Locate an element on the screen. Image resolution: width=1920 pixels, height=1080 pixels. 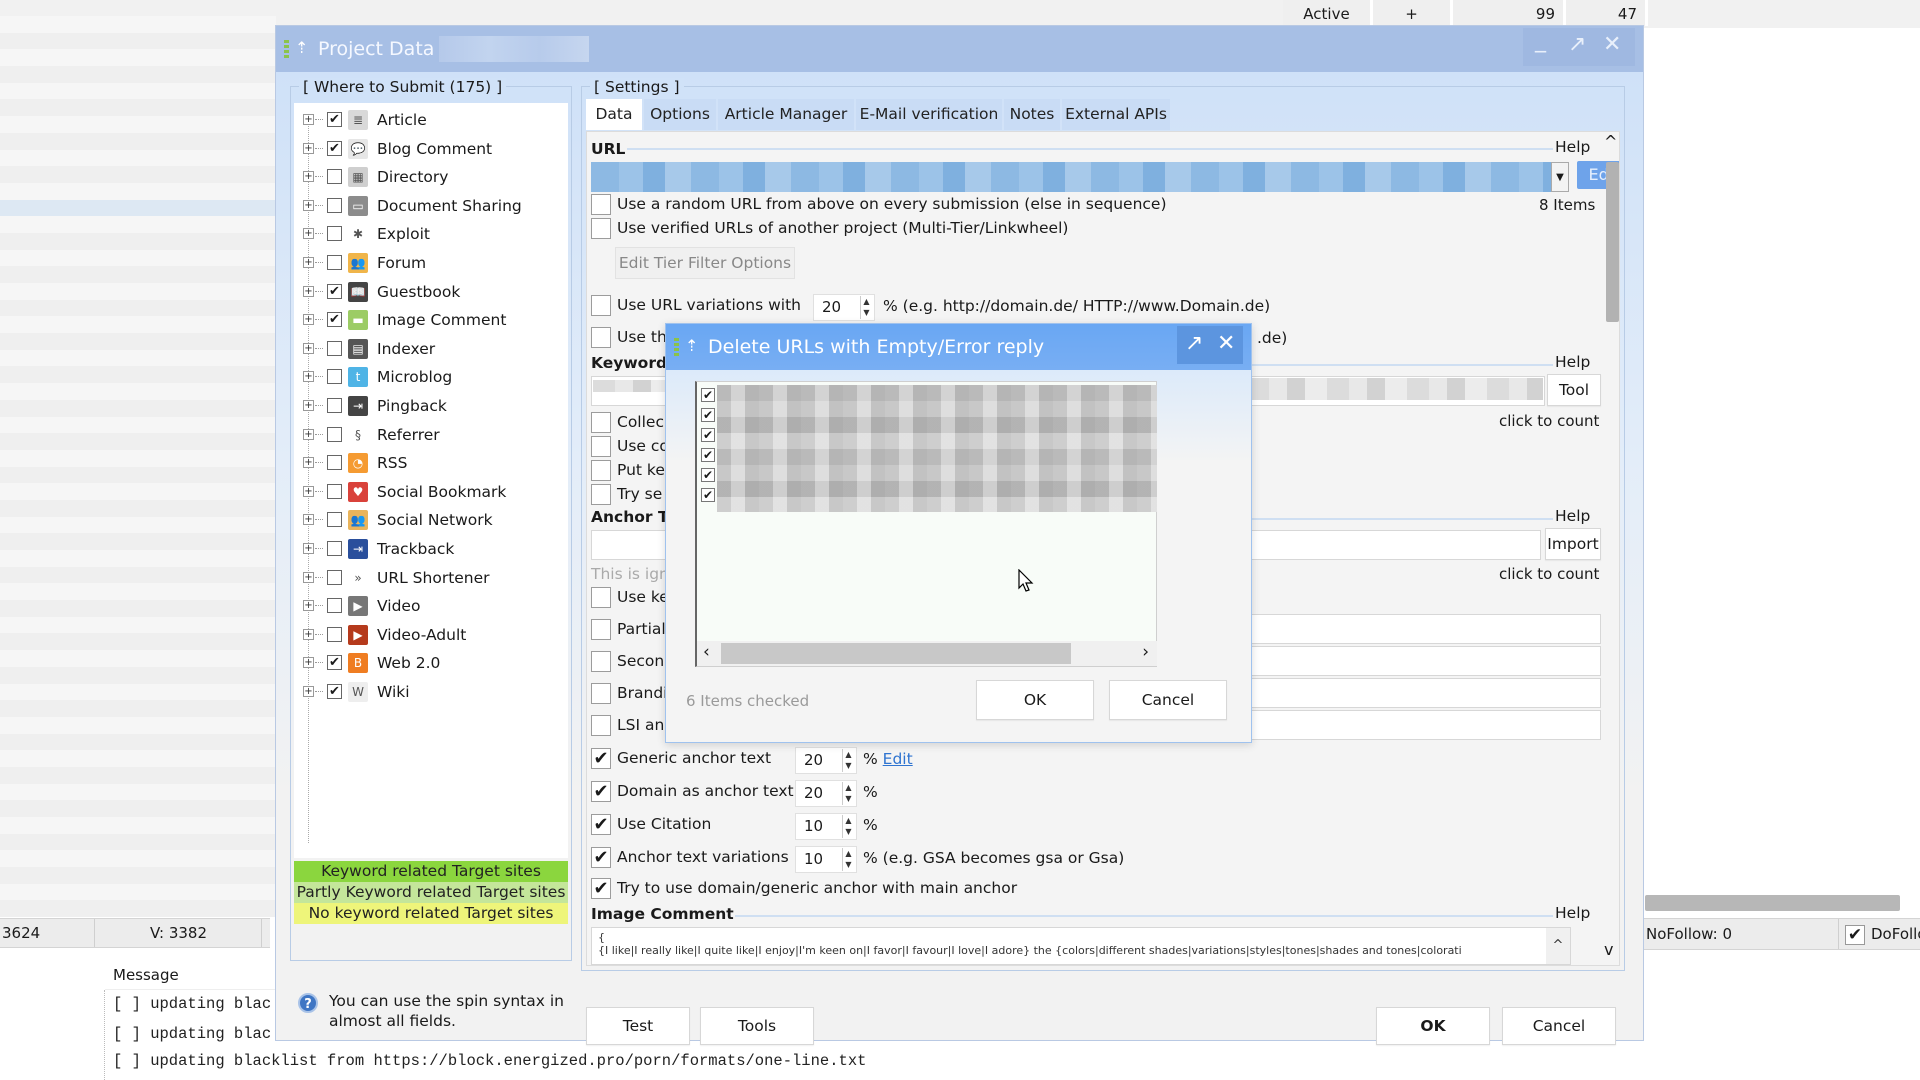
platform-item: + ⇥ Pingback is located at coordinates (431, 407).